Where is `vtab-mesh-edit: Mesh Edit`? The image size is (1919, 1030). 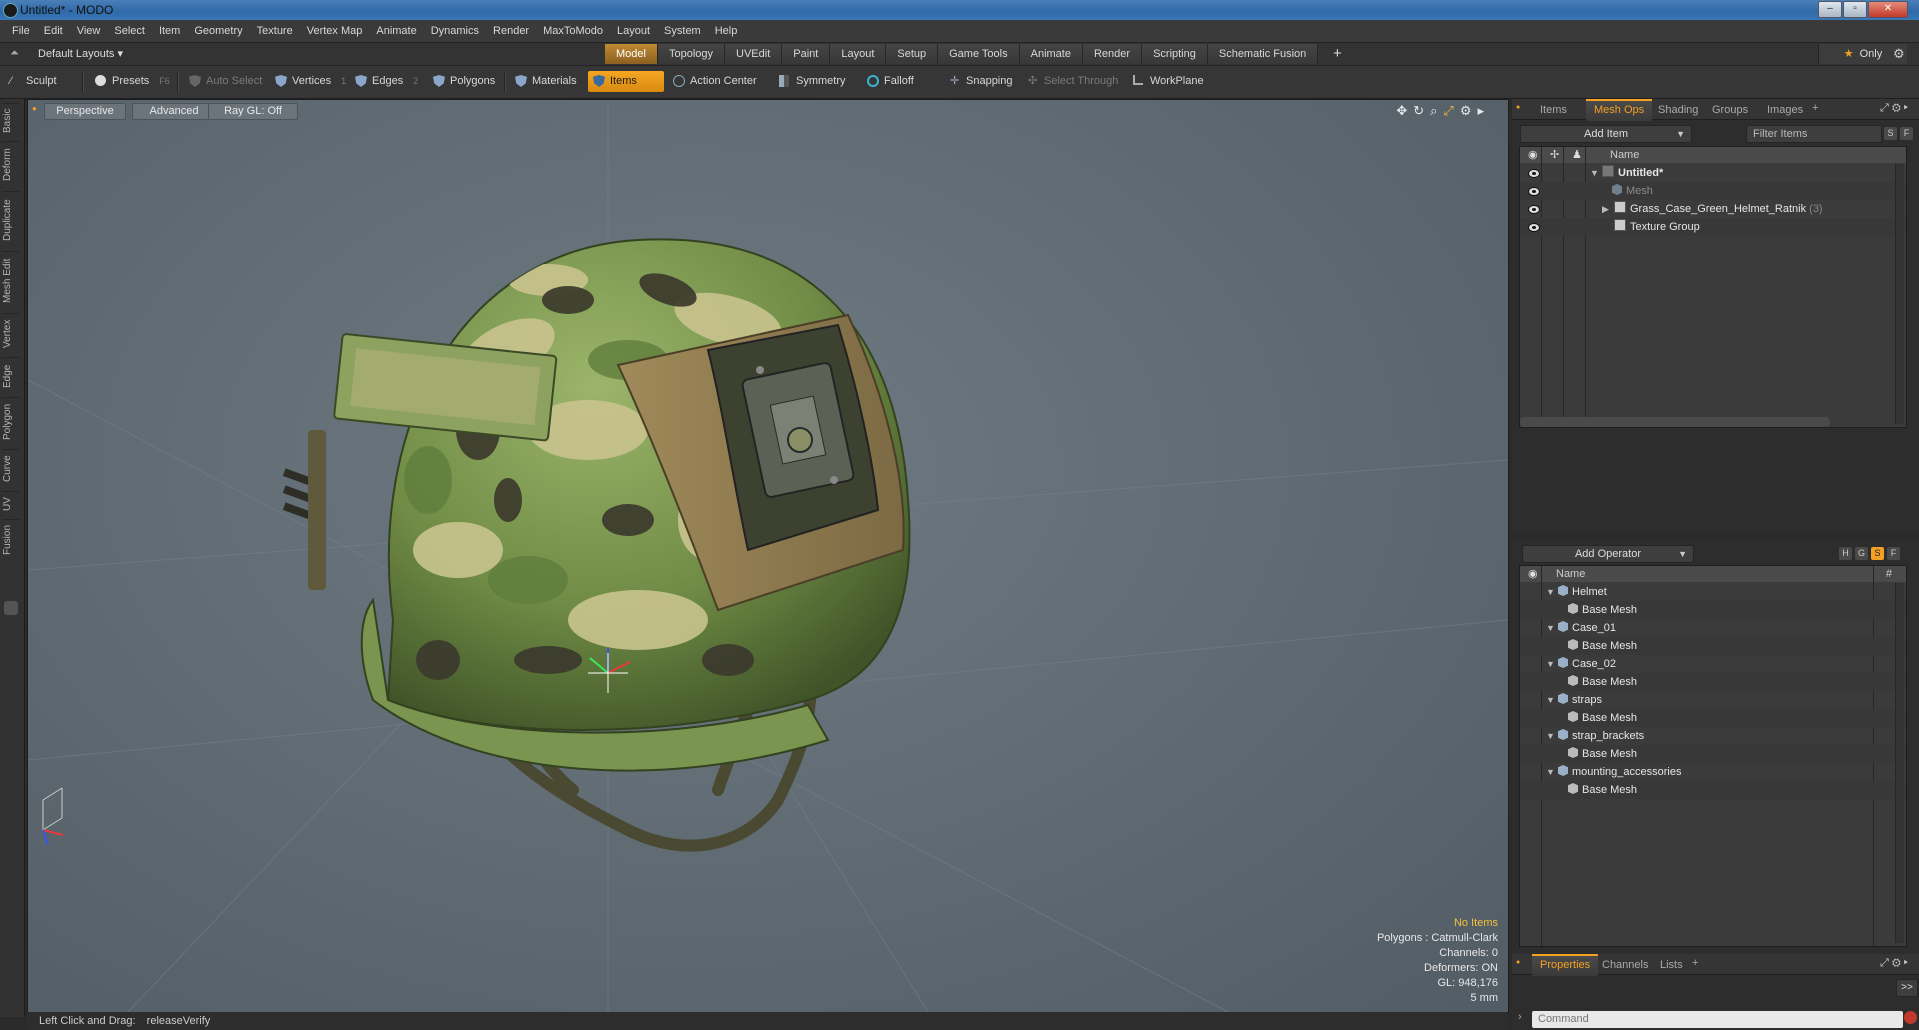
vtab-mesh-edit: Mesh Edit is located at coordinates (11, 280).